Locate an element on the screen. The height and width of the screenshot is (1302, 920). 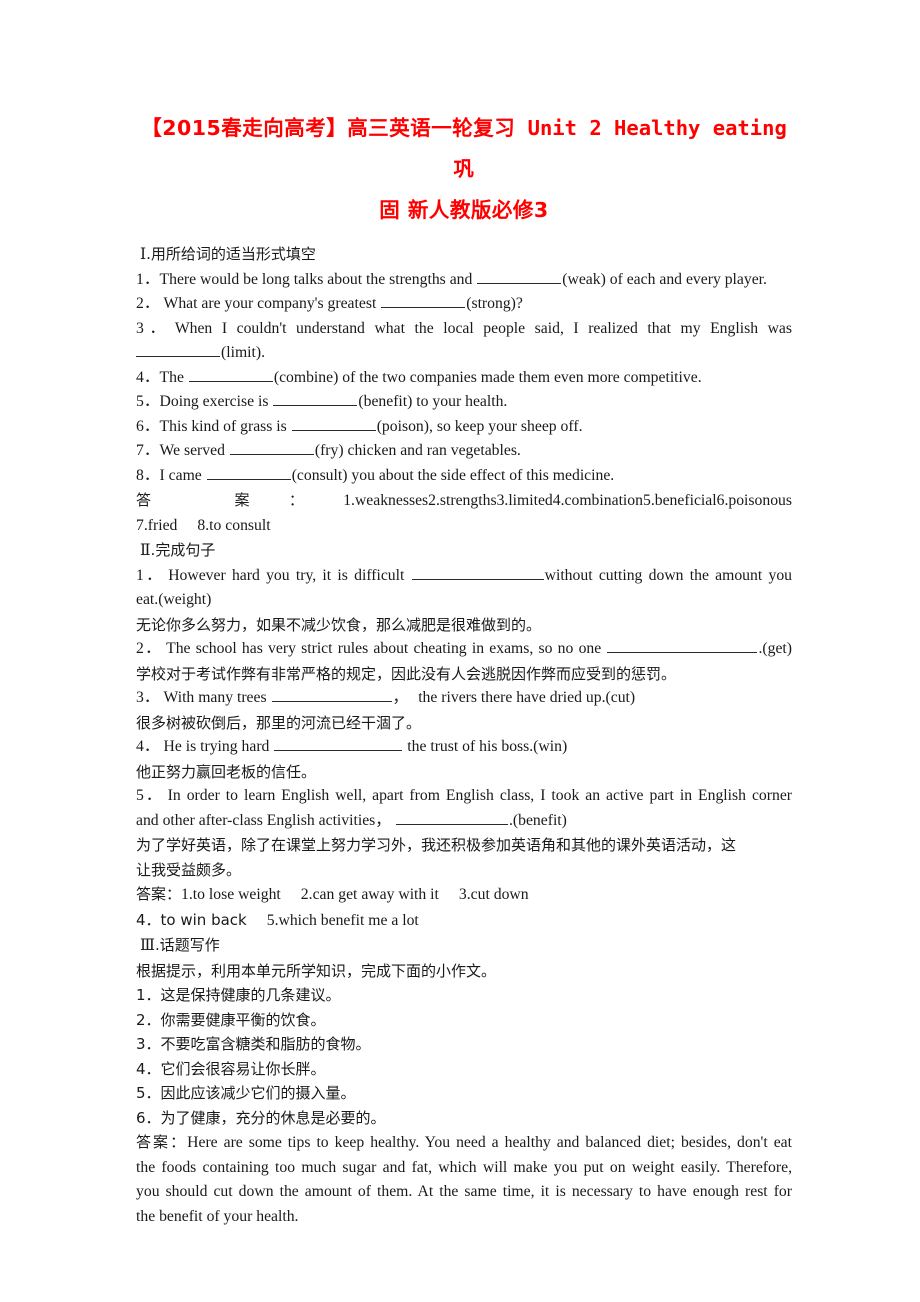
answer-value: 6.poisonous is located at coordinates (754, 500).